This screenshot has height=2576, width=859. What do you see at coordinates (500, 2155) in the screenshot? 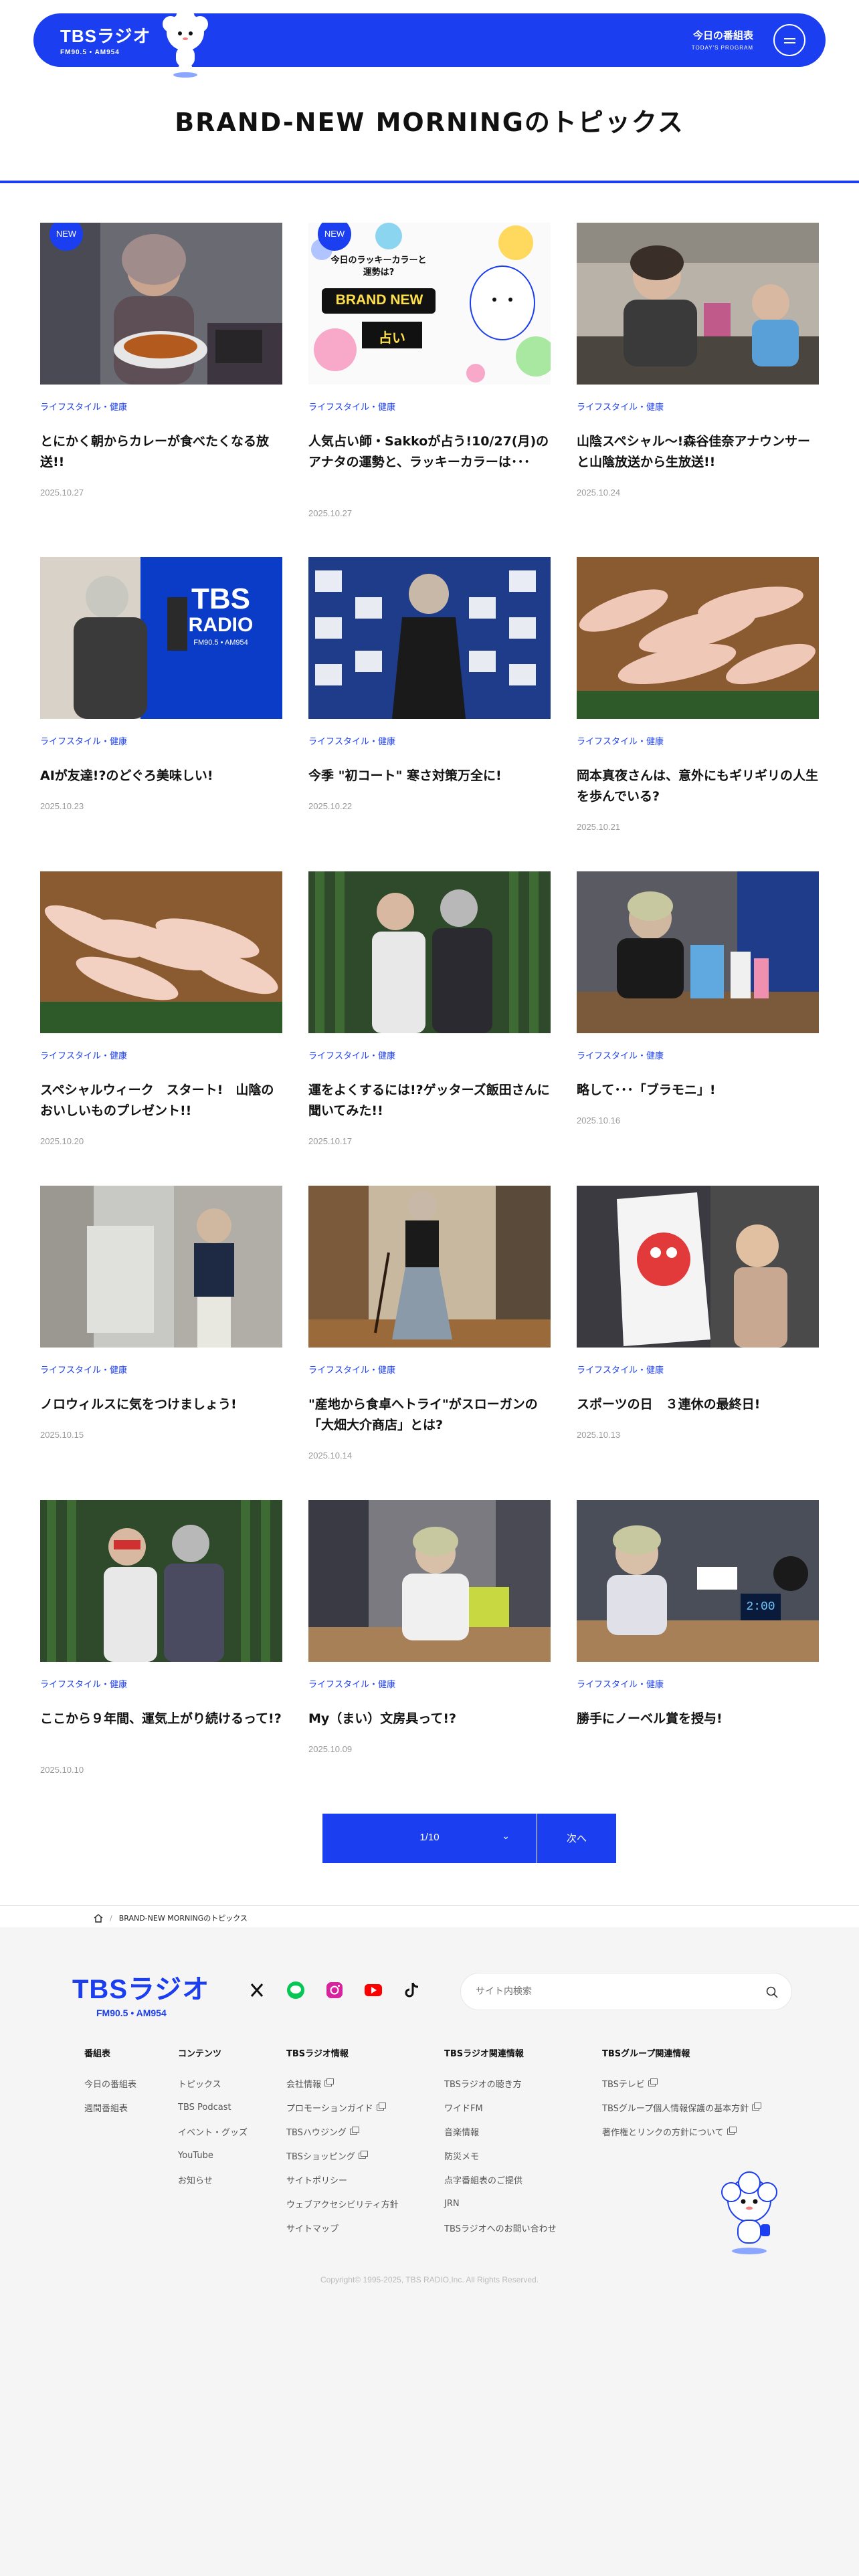
I see `footer-link: 防災メモ` at bounding box center [500, 2155].